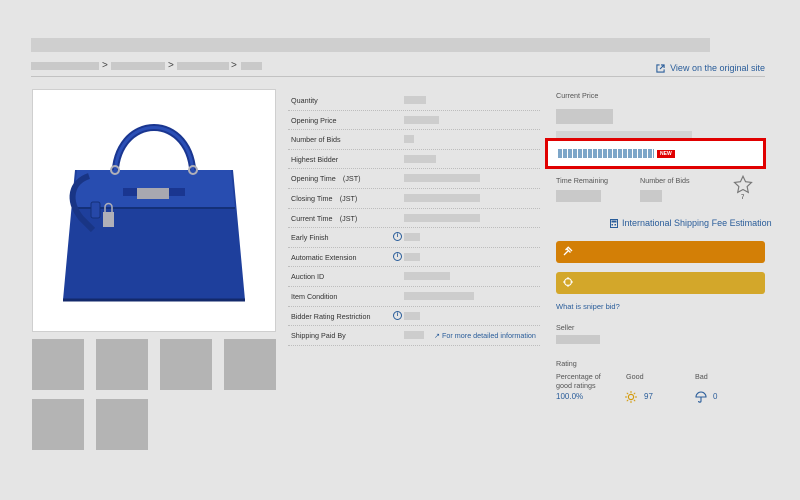 The height and width of the screenshot is (500, 800). I want to click on row-label: Highest Bidder, so click(315, 159).